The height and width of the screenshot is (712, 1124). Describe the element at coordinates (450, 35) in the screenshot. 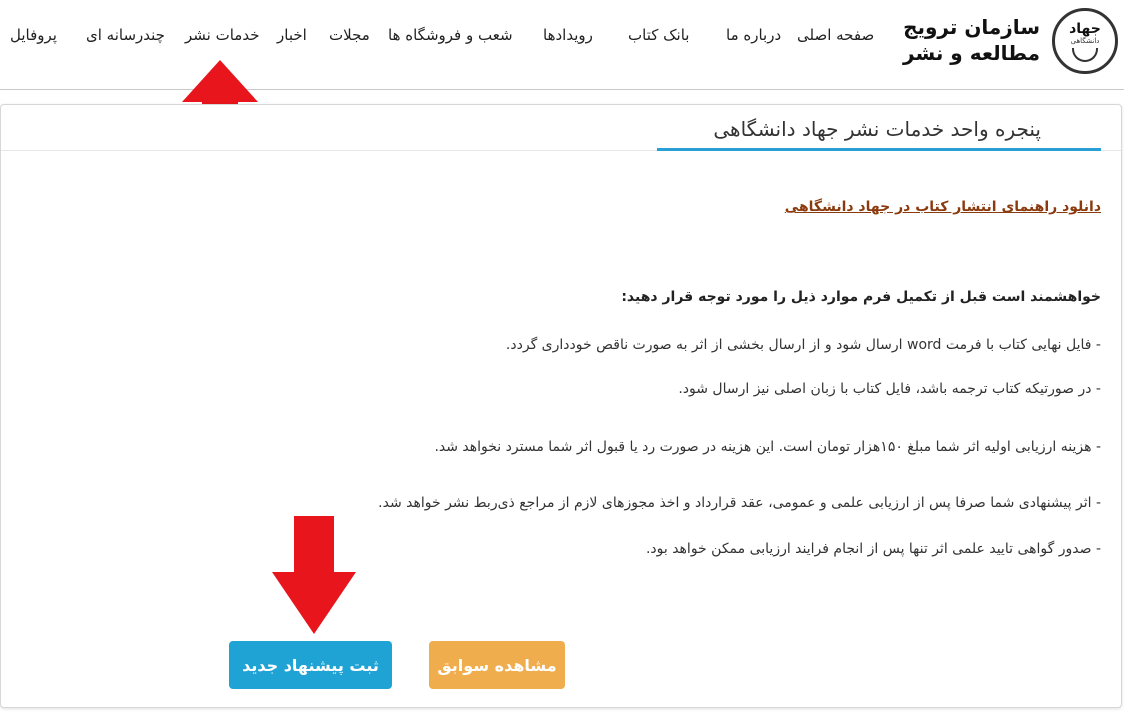

I see `nav-item-branches: شعب و فروشگاه ها` at that location.